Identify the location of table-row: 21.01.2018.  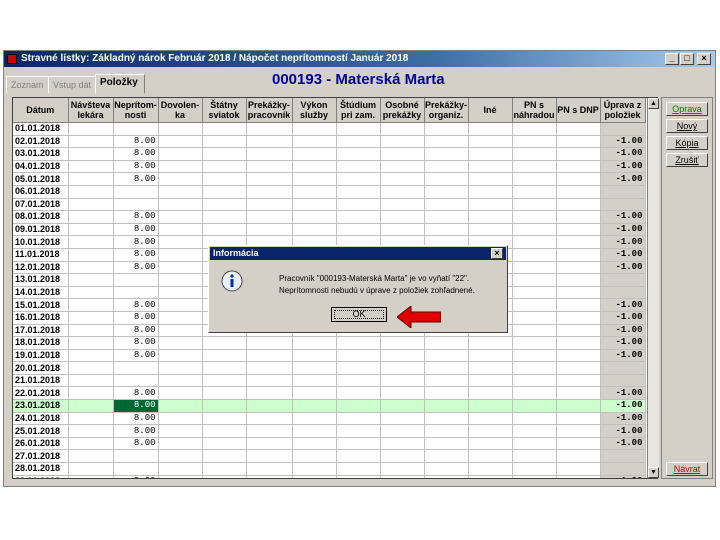
(329, 381).